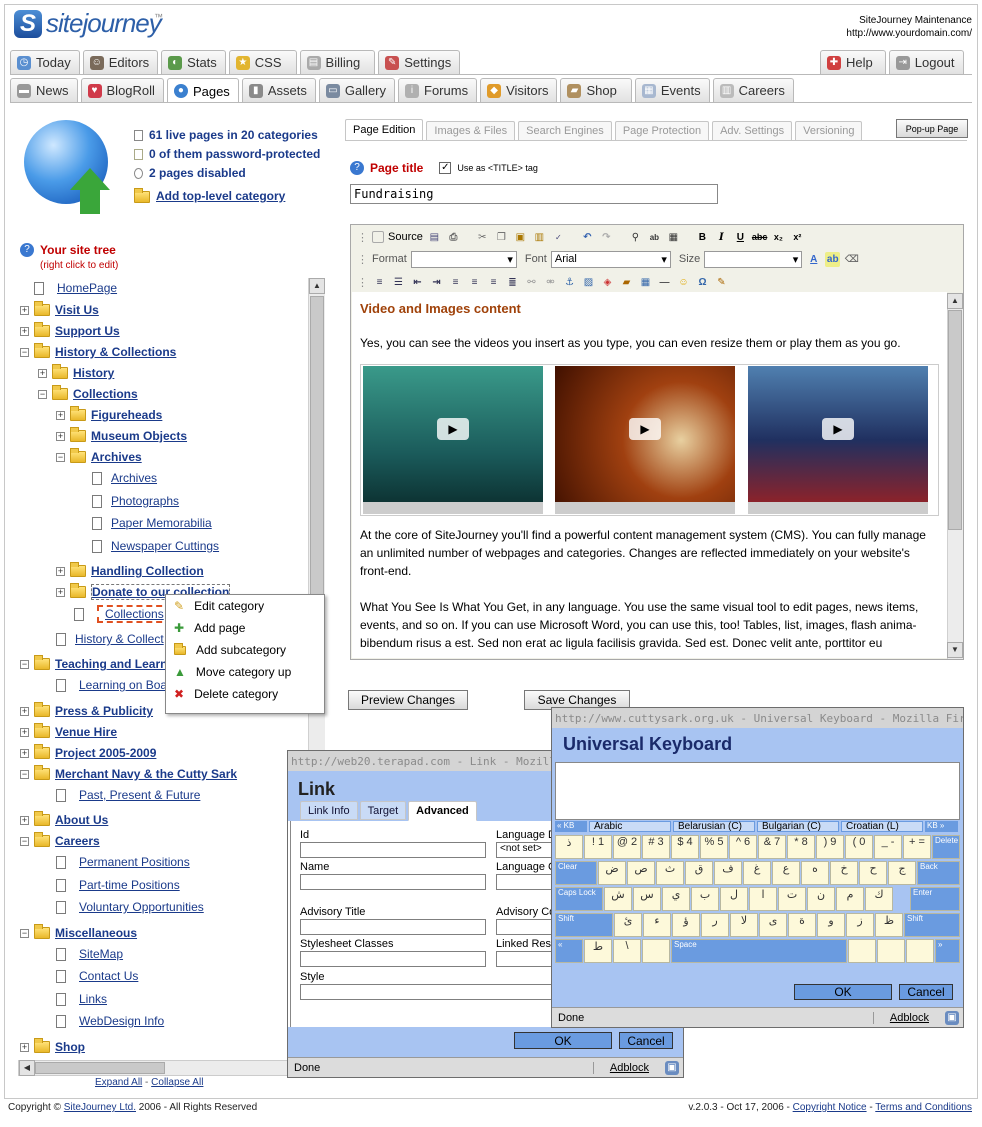 This screenshot has height=1127, width=982. Describe the element at coordinates (141, 907) in the screenshot. I see `tree-item-voluntary: Voluntary Opportunities` at that location.